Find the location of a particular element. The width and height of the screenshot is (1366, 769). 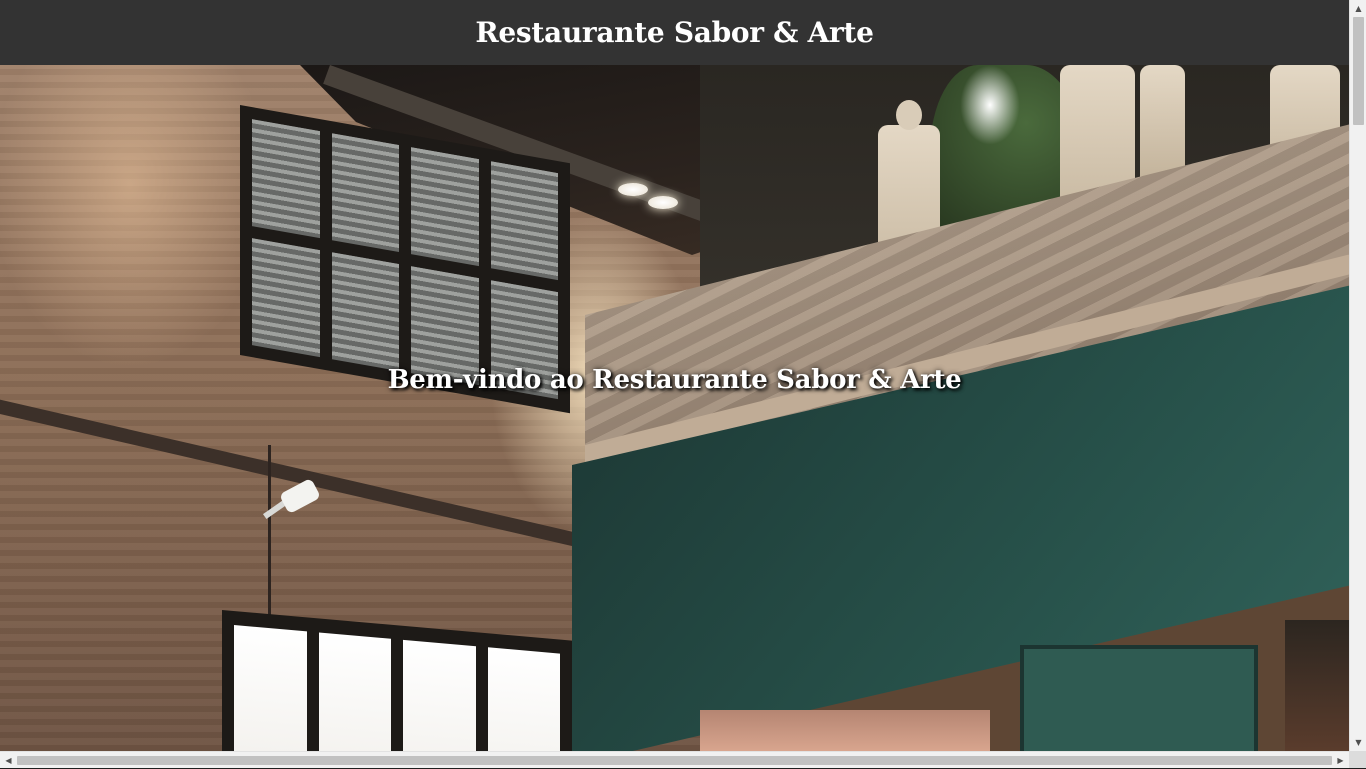

horizontal-scrollbar: ◀ ▶ is located at coordinates (674, 759).